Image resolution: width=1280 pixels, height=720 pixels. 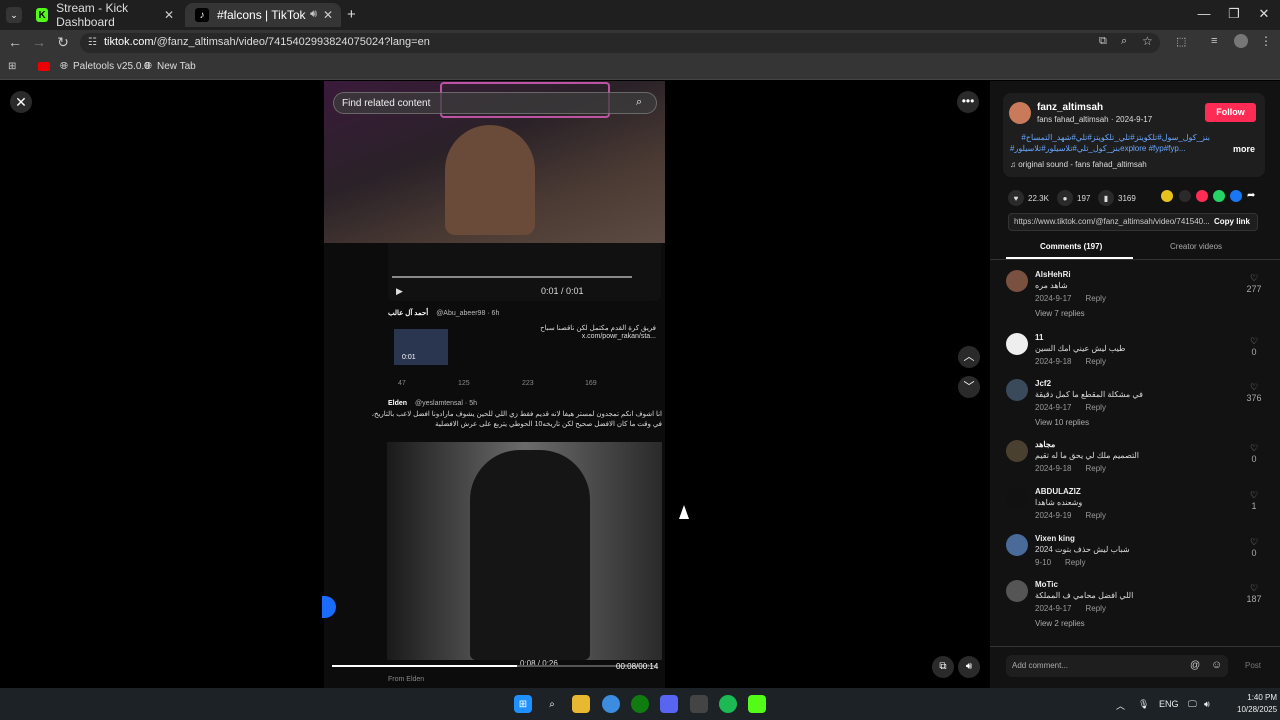 What do you see at coordinates (1070, 107) in the screenshot?
I see `author-username: fanz_altimsah` at bounding box center [1070, 107].